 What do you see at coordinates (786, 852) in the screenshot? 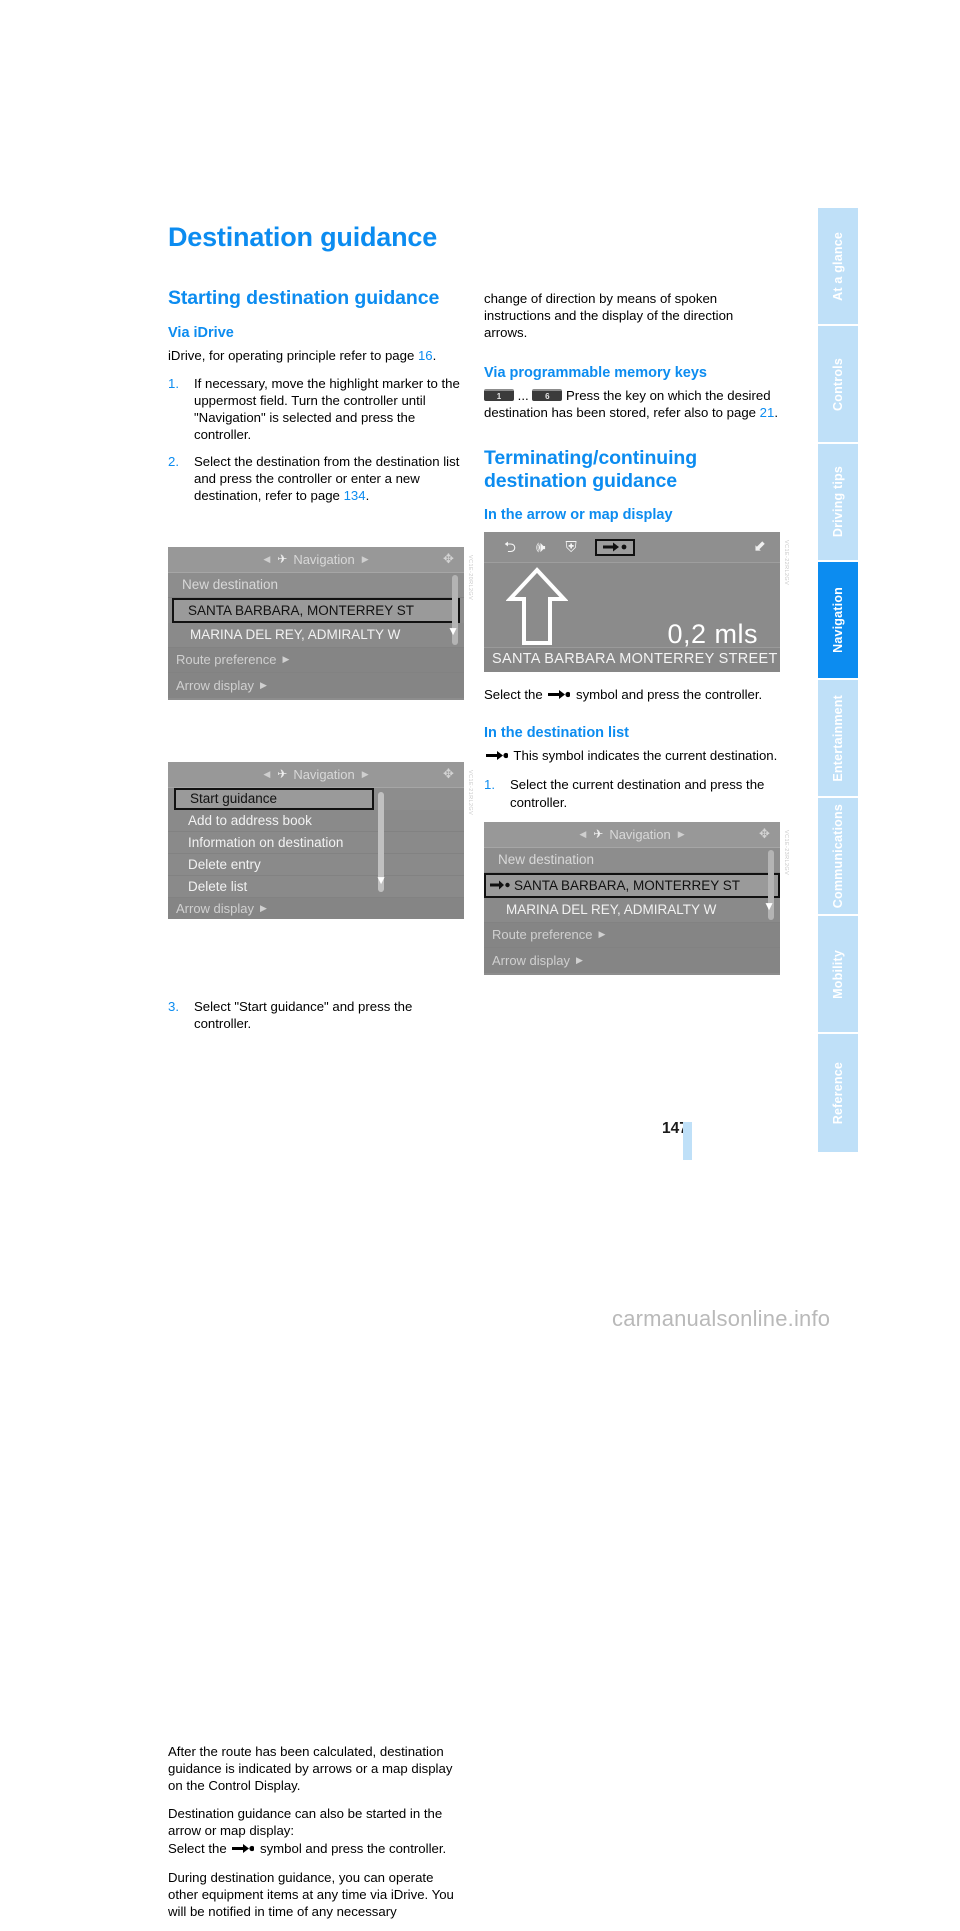
I see `figure-id-code: VC1E-23RL2GV` at bounding box center [786, 852].